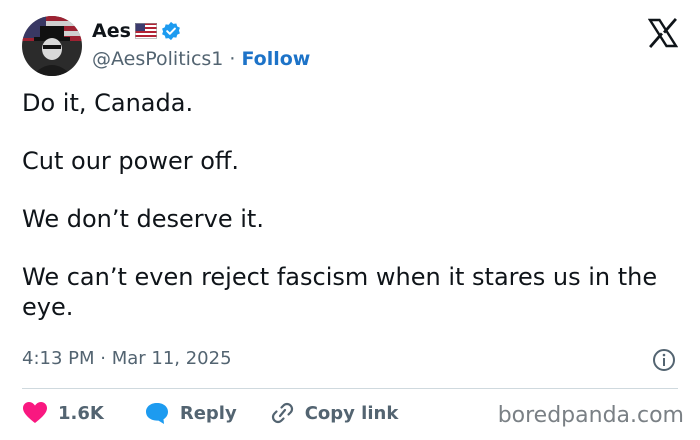 Image resolution: width=700 pixels, height=440 pixels. What do you see at coordinates (81, 413) in the screenshot?
I see `like-count: 1.6K` at bounding box center [81, 413].